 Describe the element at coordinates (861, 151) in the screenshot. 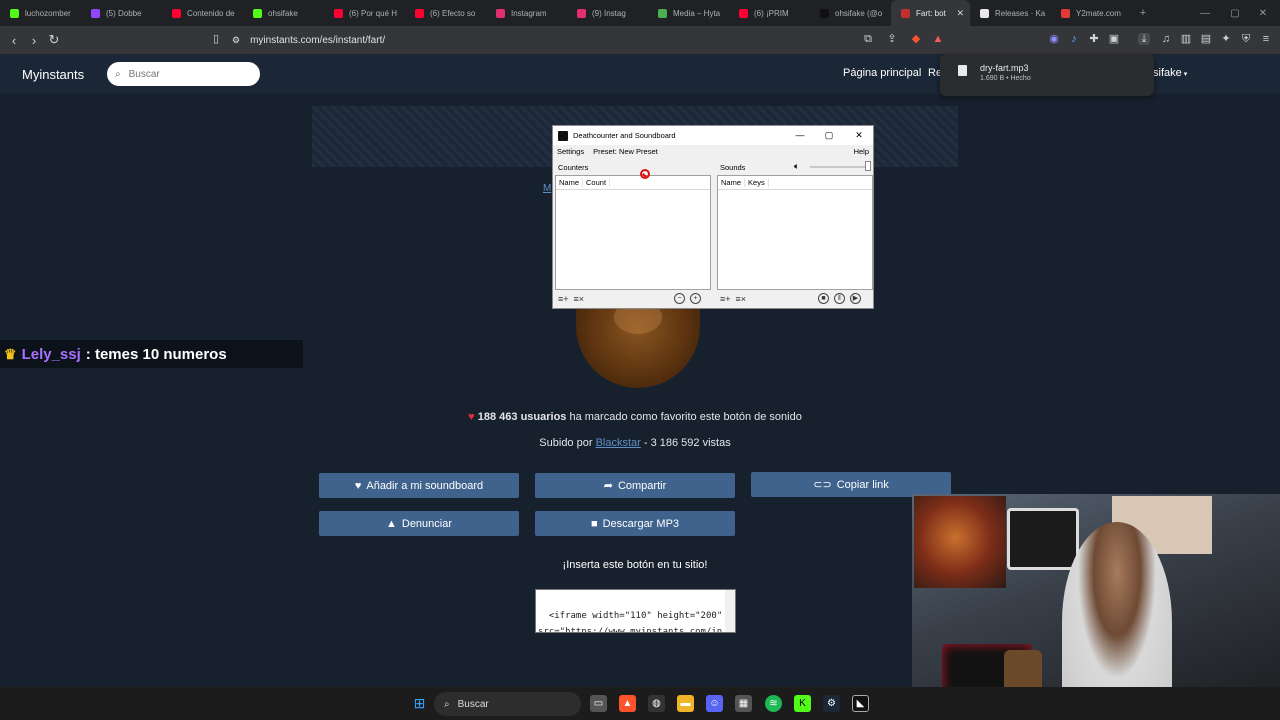

I see `menu-help: Help` at that location.